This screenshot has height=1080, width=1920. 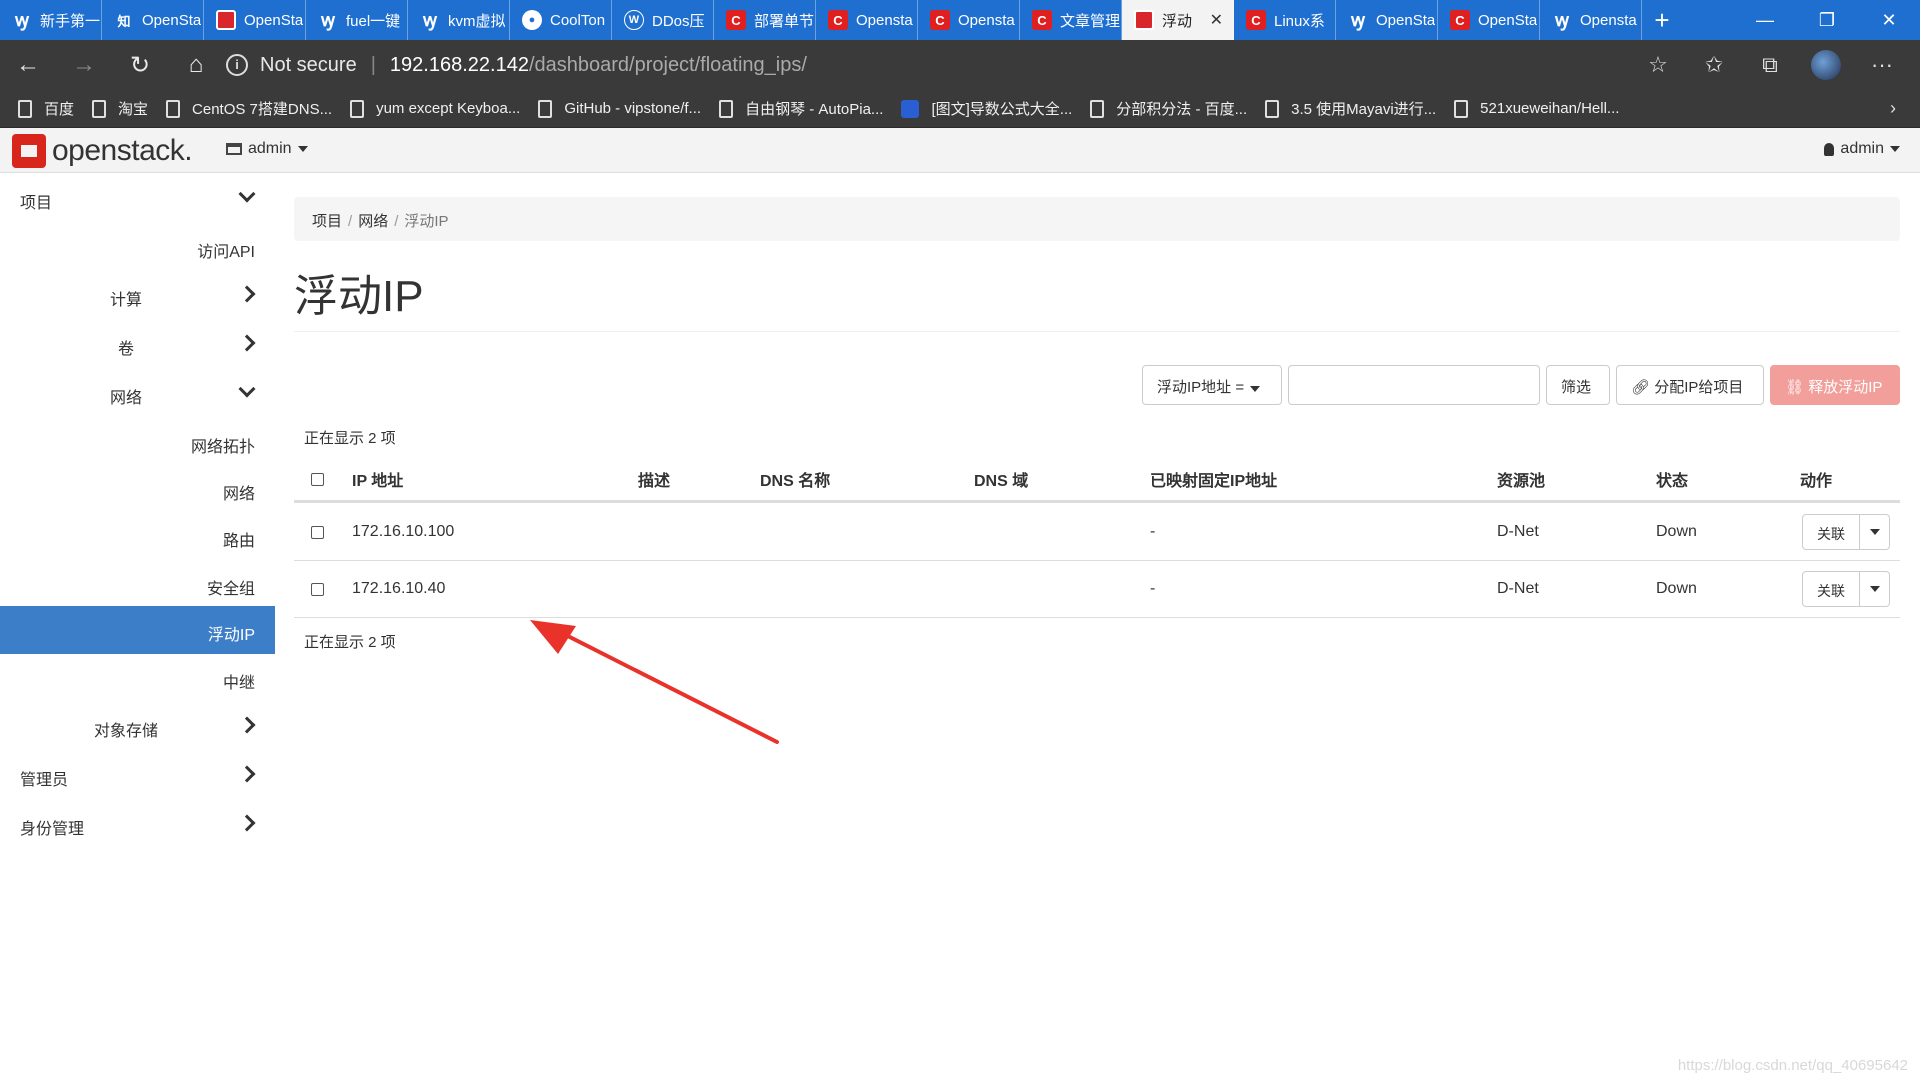 What do you see at coordinates (1672, 479) in the screenshot?
I see `column-header: 状态` at bounding box center [1672, 479].